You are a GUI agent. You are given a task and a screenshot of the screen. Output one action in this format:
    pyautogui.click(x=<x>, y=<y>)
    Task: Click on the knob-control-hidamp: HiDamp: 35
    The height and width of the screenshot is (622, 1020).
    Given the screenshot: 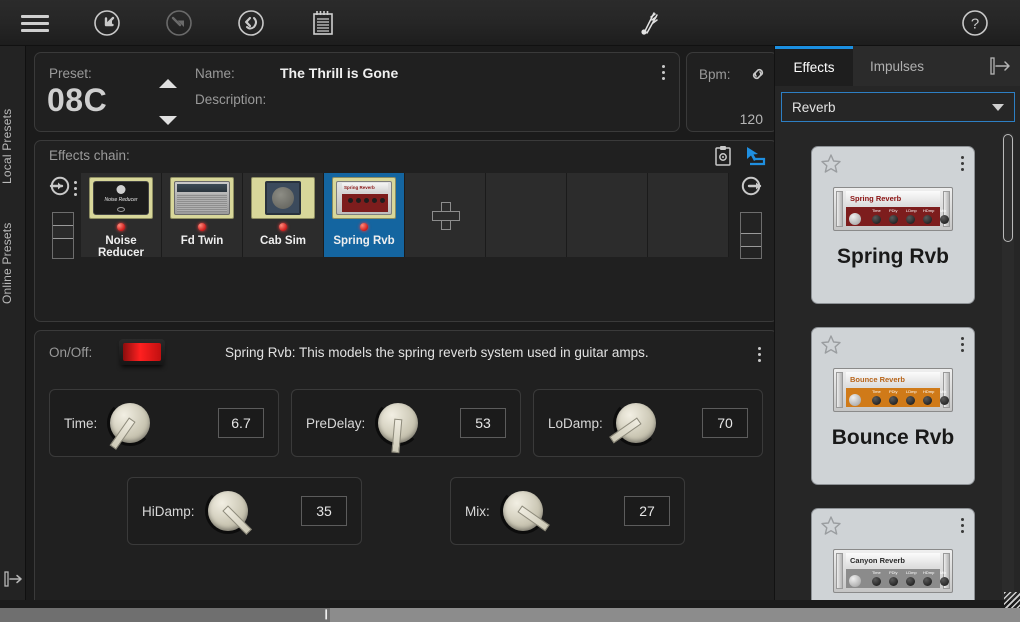 What is the action you would take?
    pyautogui.click(x=244, y=511)
    